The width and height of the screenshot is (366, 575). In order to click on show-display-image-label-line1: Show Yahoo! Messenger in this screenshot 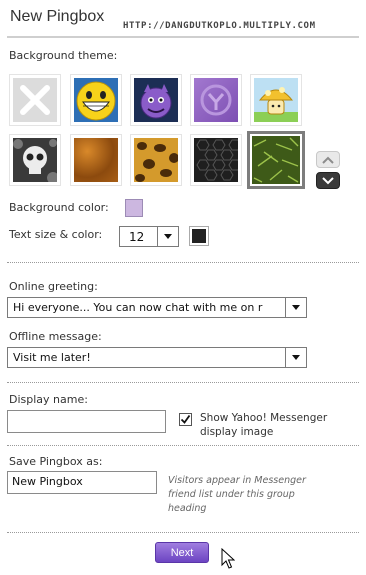, I will do `click(264, 418)`.